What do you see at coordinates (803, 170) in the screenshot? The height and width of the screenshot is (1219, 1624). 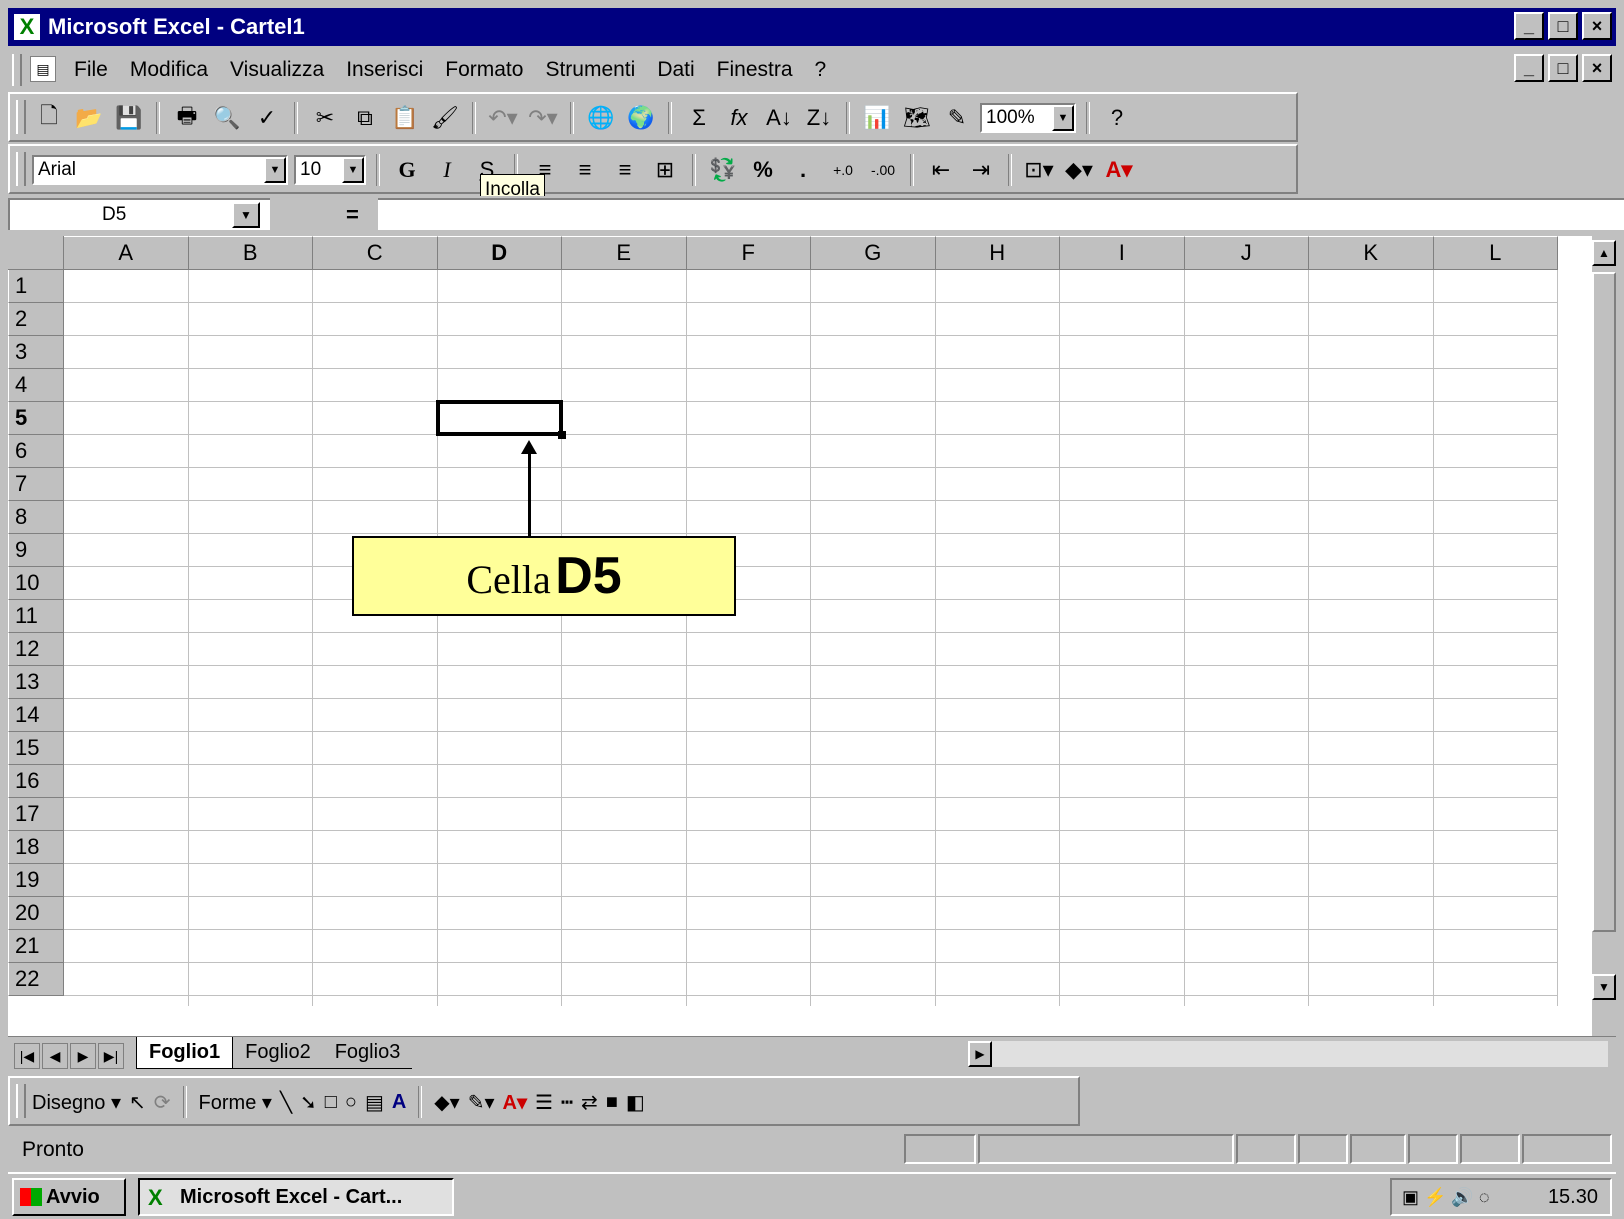 I see `comma-button: .` at bounding box center [803, 170].